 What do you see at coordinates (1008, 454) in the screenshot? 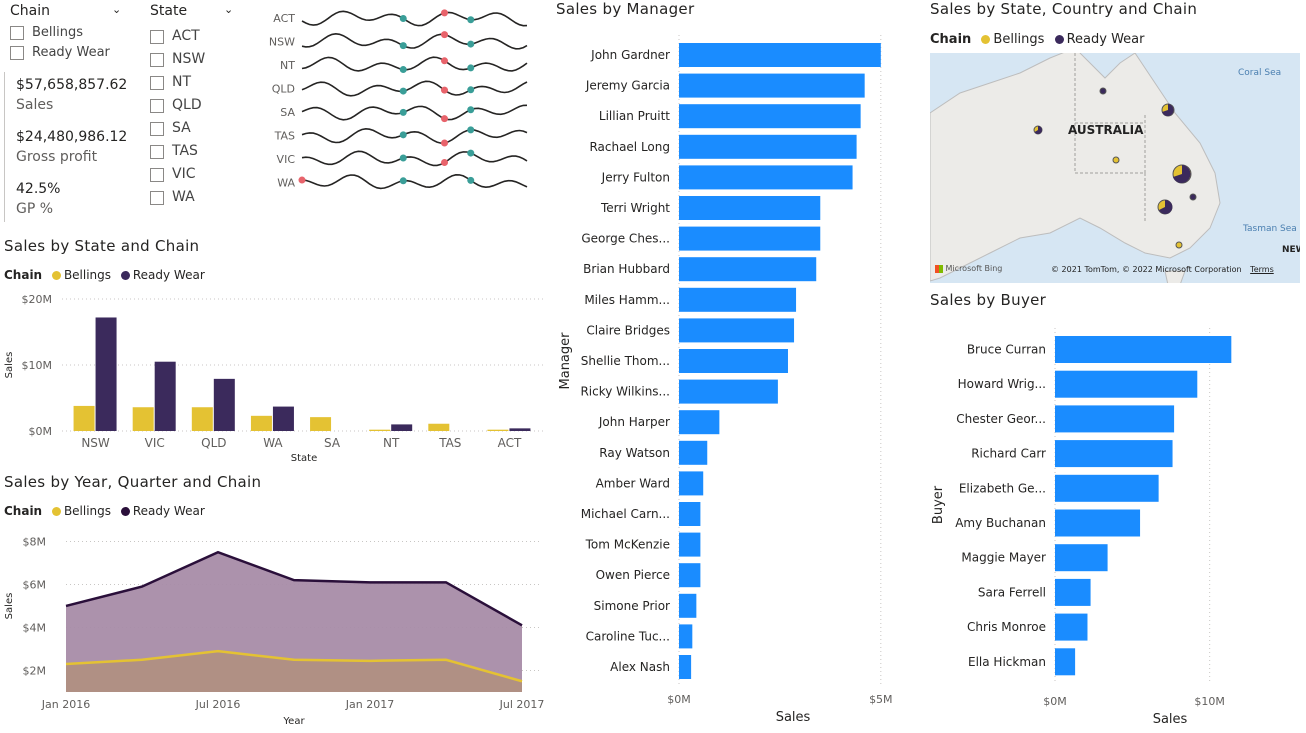
I see `category-label: Richard Carr` at bounding box center [1008, 454].